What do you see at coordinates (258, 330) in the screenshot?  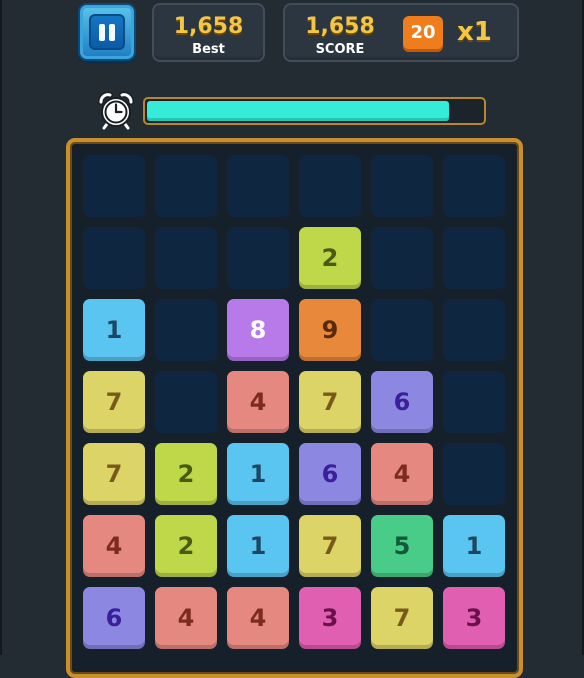 I see `number-tile: 8` at bounding box center [258, 330].